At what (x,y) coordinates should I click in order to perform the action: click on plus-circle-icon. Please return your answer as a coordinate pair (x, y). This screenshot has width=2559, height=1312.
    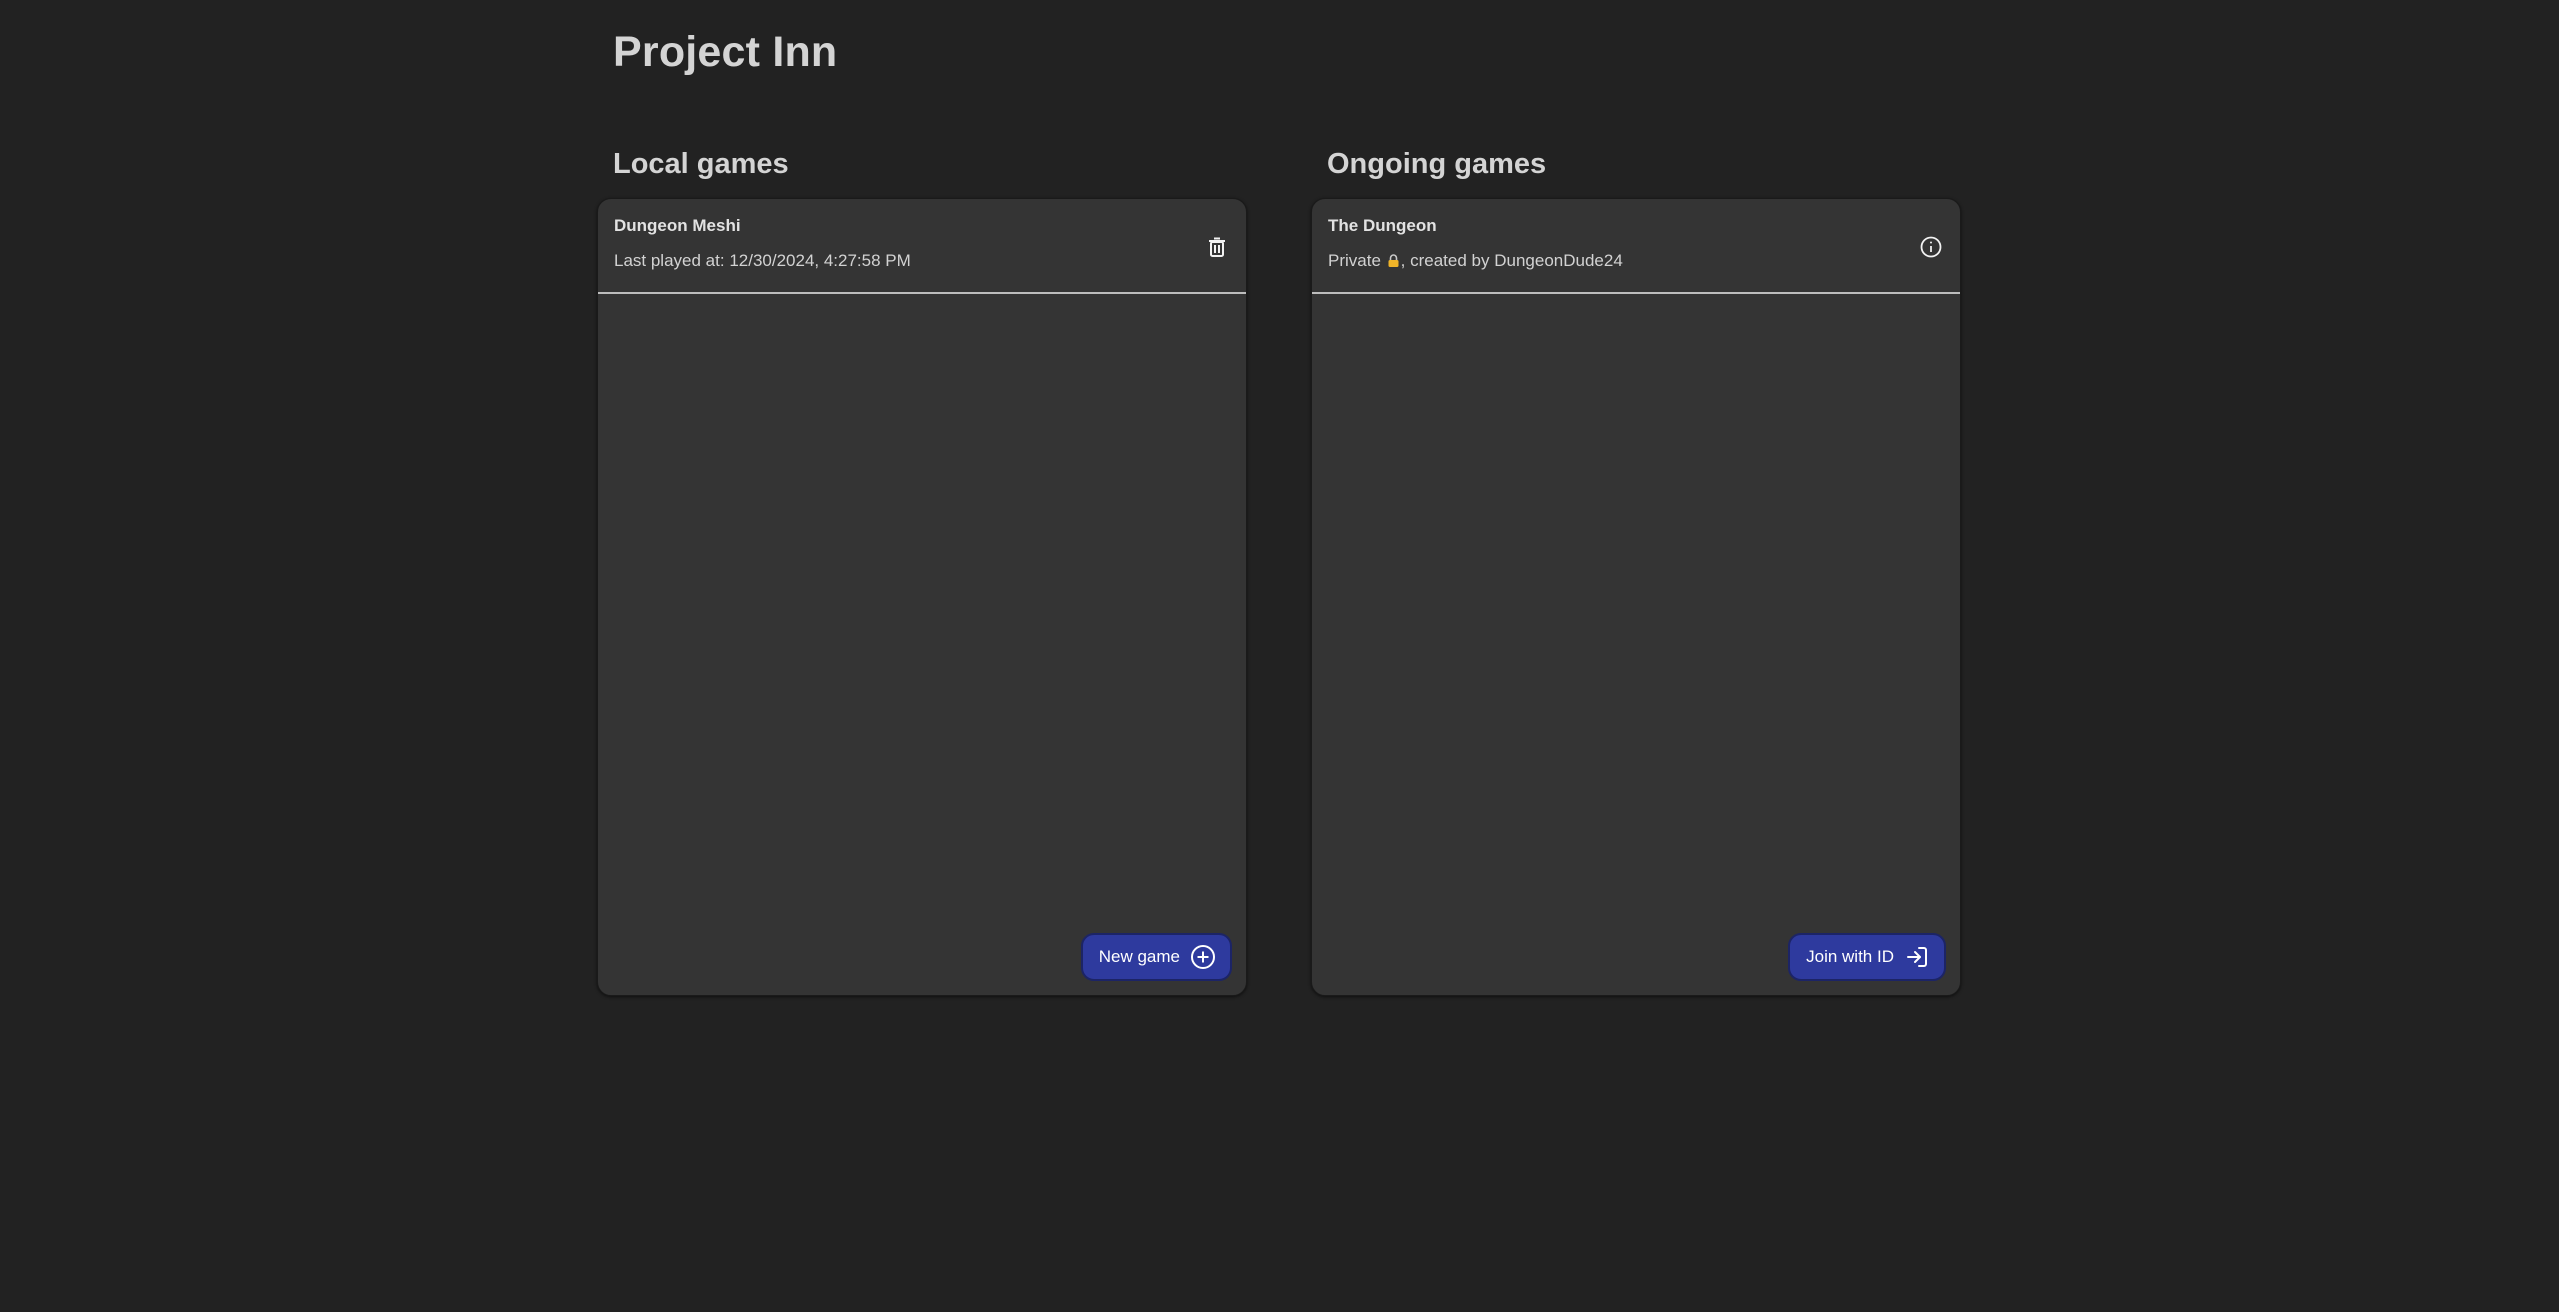
    Looking at the image, I should click on (1203, 957).